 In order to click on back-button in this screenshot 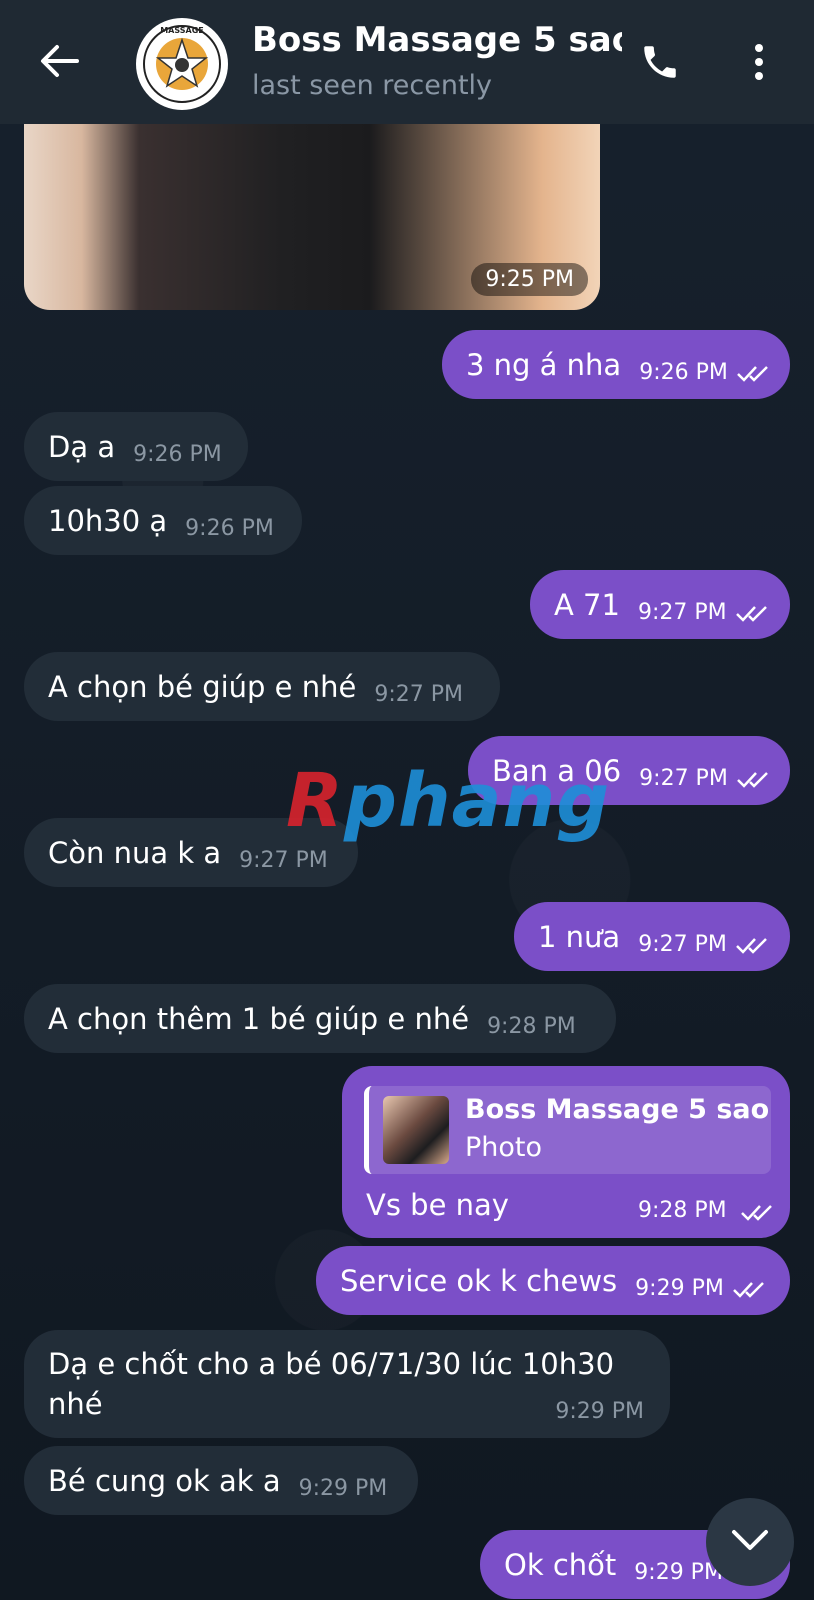, I will do `click(59, 63)`.